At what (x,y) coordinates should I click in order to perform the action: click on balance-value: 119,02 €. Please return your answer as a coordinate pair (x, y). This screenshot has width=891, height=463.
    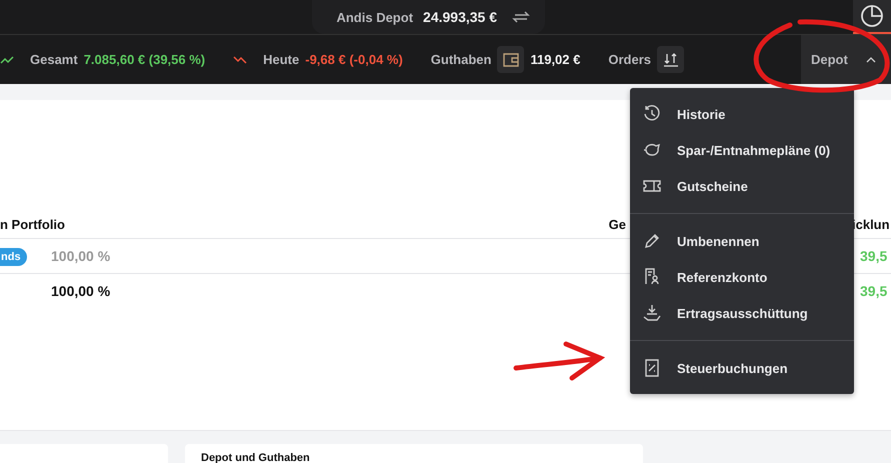
    Looking at the image, I should click on (555, 59).